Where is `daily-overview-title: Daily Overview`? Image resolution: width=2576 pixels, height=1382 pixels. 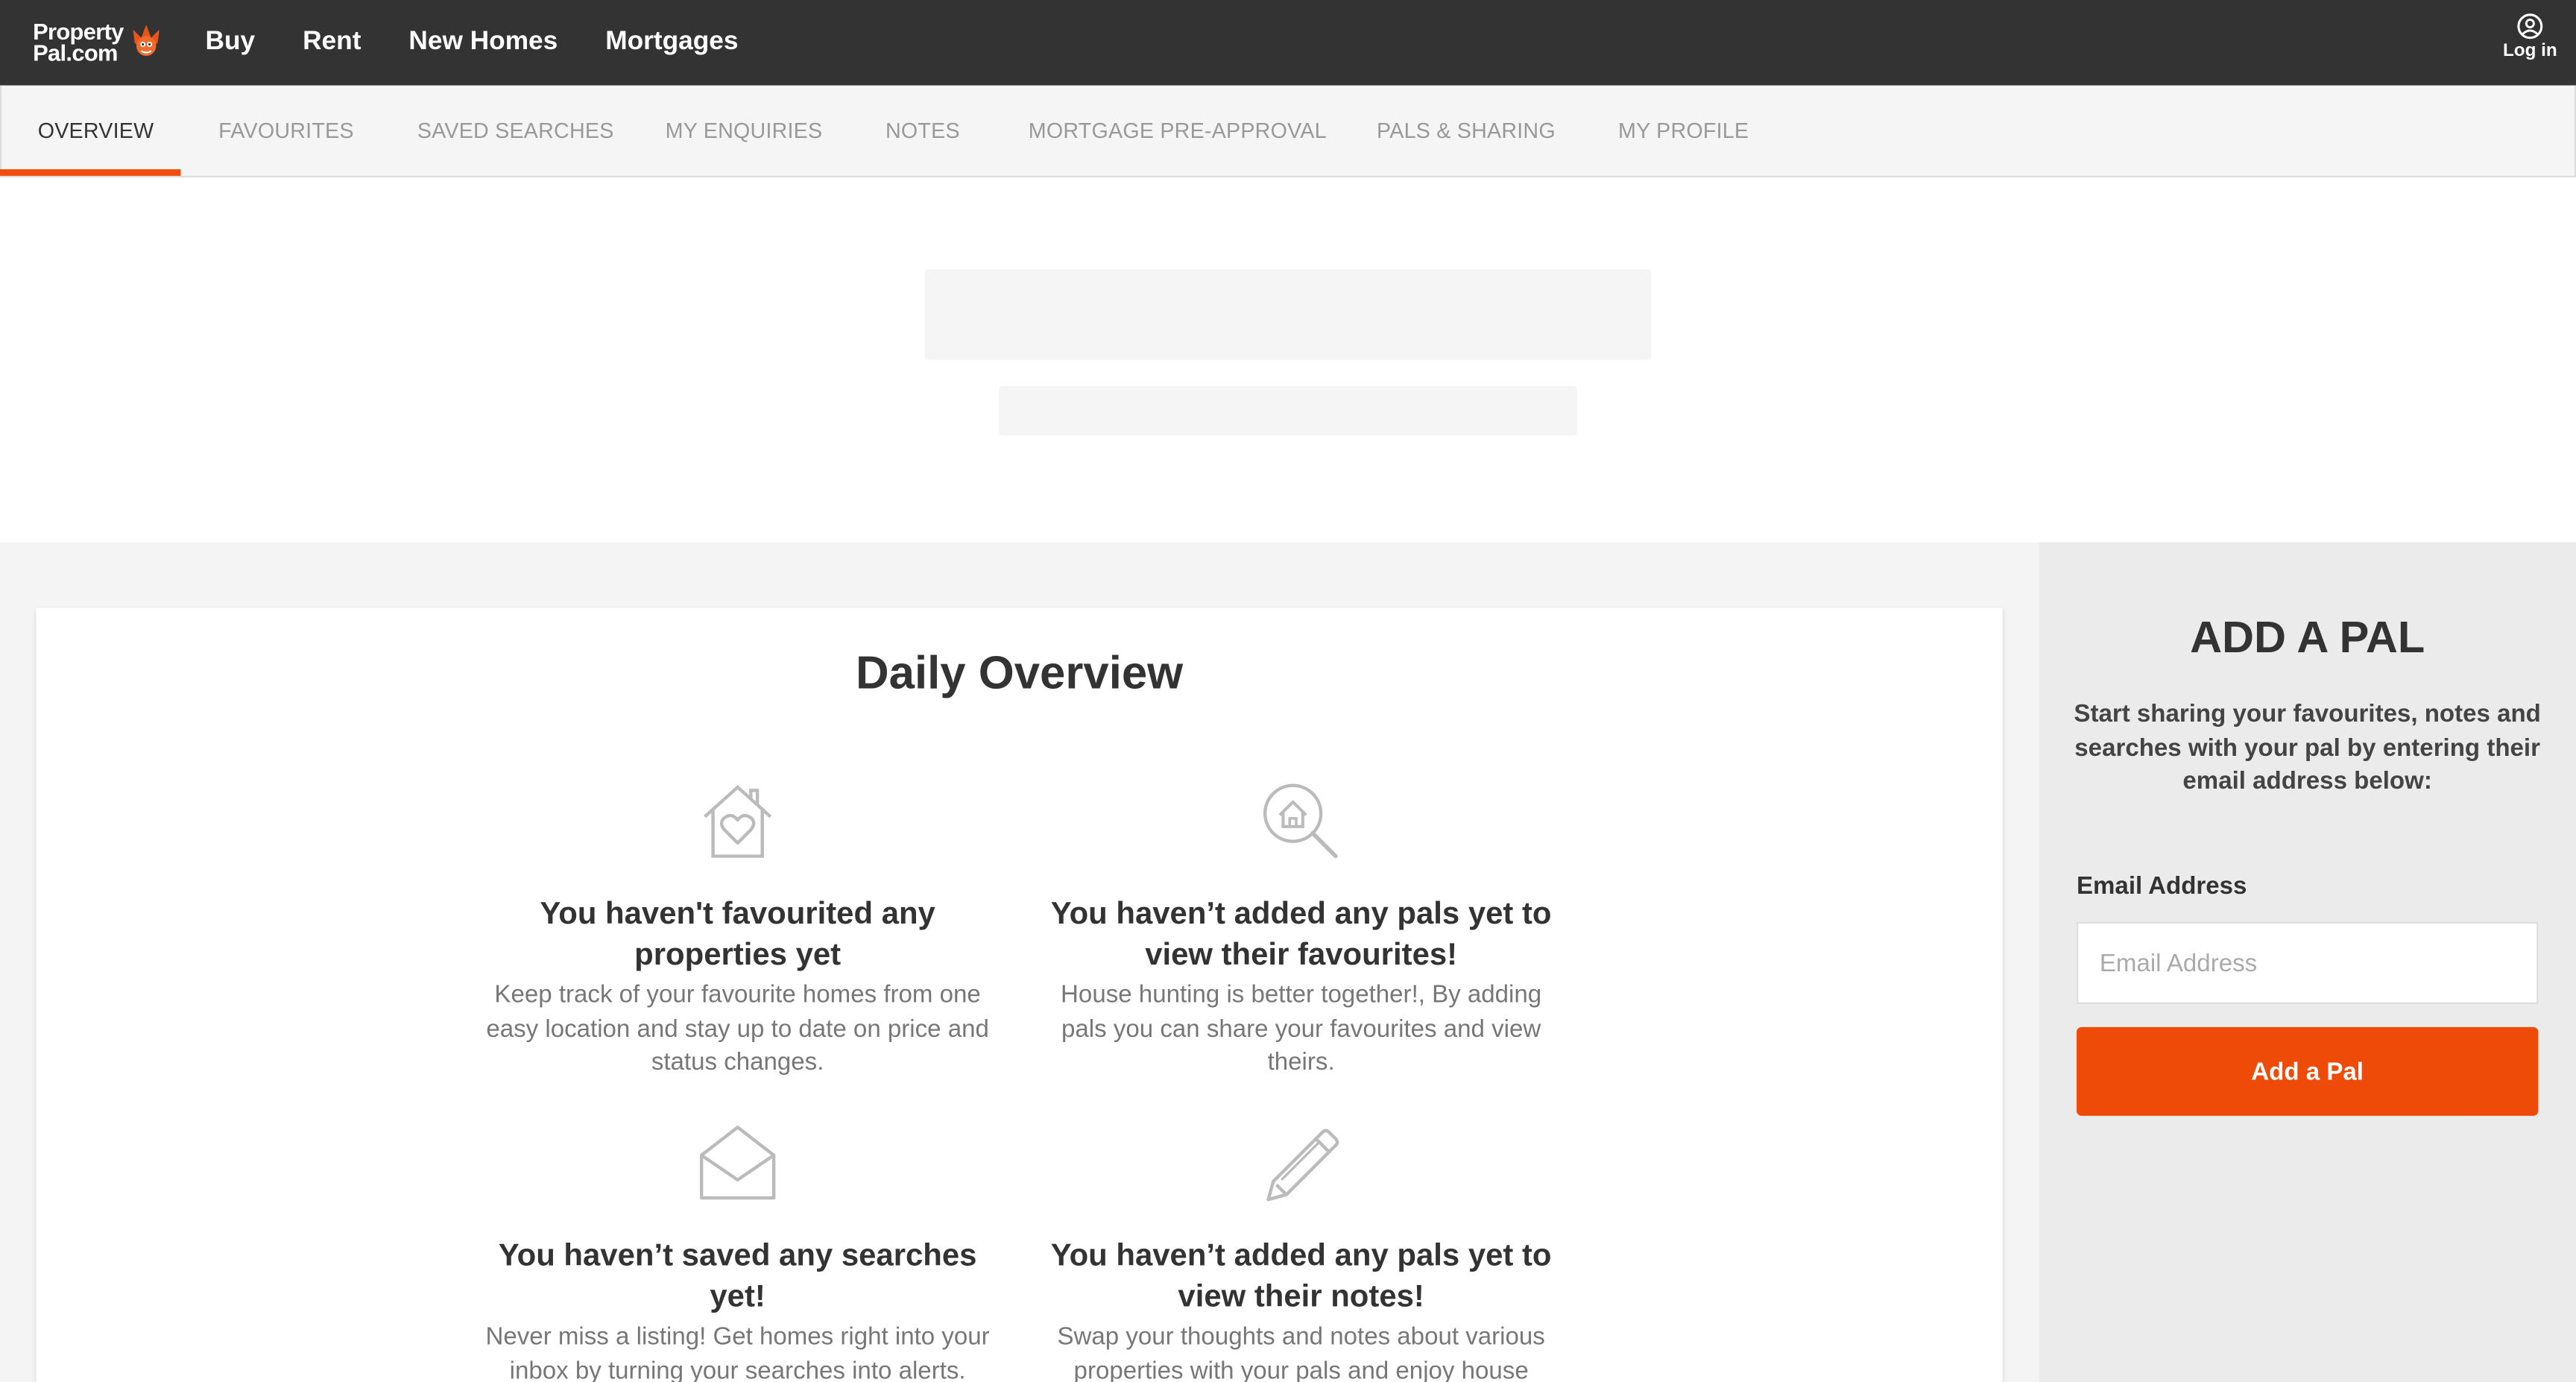 daily-overview-title: Daily Overview is located at coordinates (1020, 672).